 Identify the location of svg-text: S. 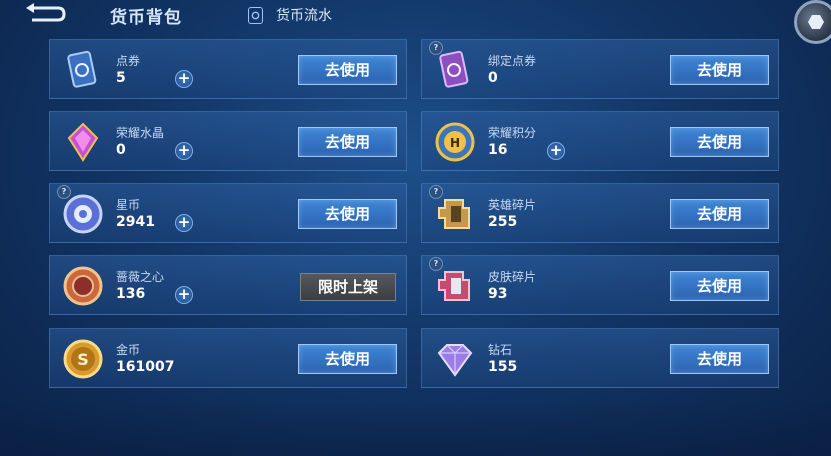
(83, 359).